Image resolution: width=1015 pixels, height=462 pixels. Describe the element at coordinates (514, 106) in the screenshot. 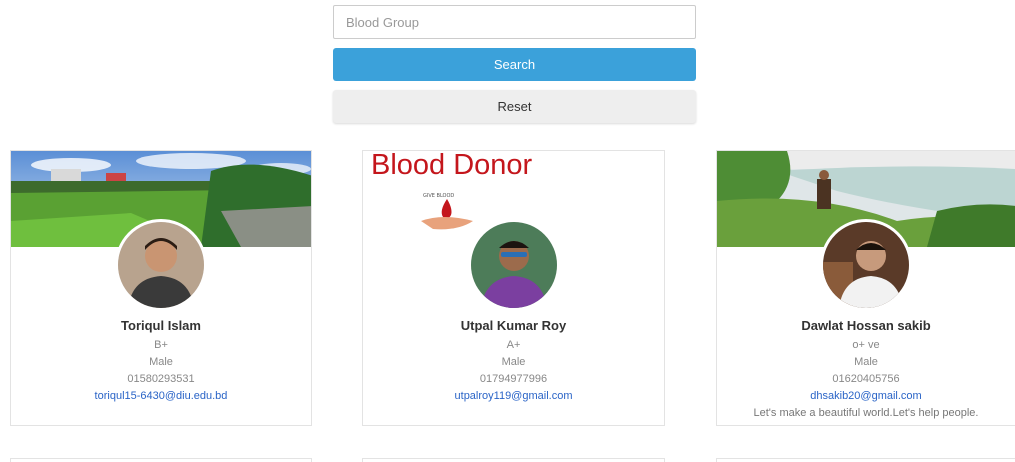

I see `reset-button: Reset` at that location.